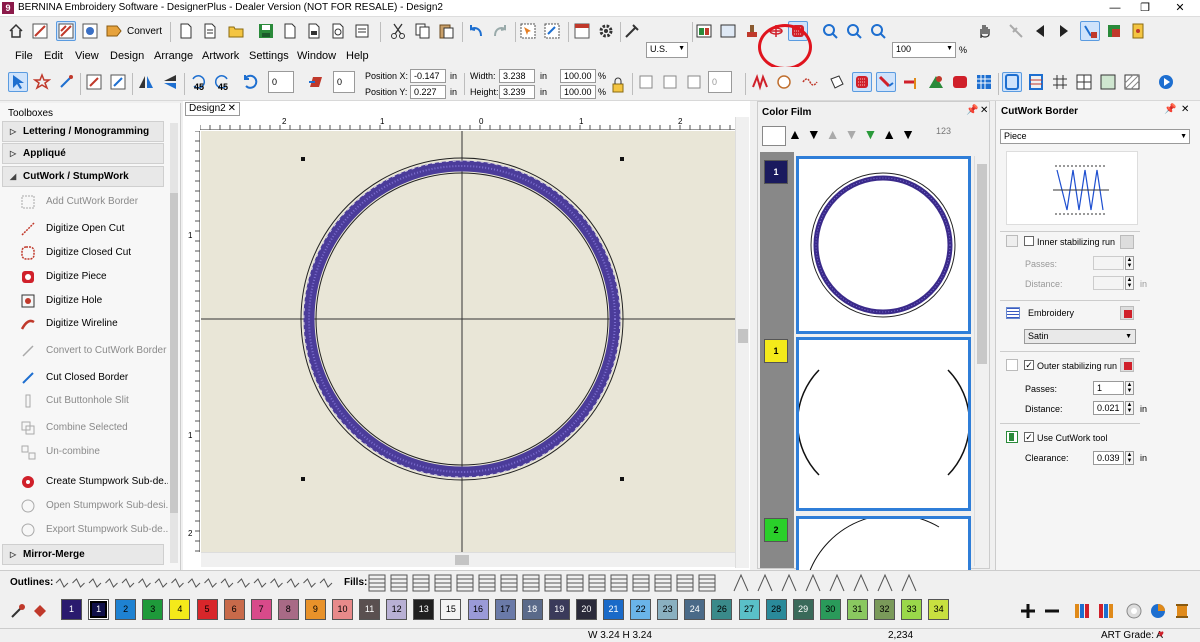 This screenshot has width=1200, height=642. What do you see at coordinates (93, 428) in the screenshot?
I see `tool-combine-selected: Combine Selected` at bounding box center [93, 428].